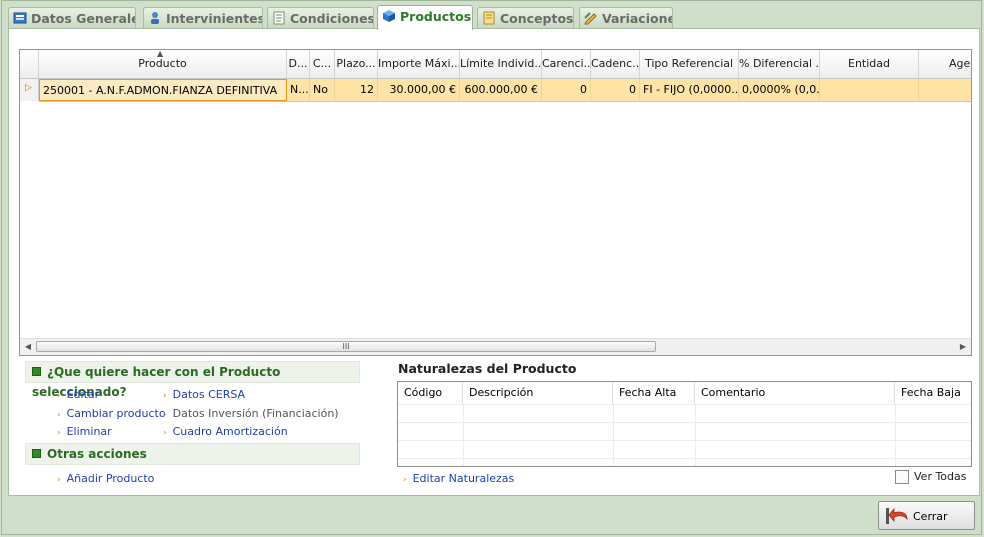 Image resolution: width=984 pixels, height=537 pixels. I want to click on cell-entidad, so click(869, 90).